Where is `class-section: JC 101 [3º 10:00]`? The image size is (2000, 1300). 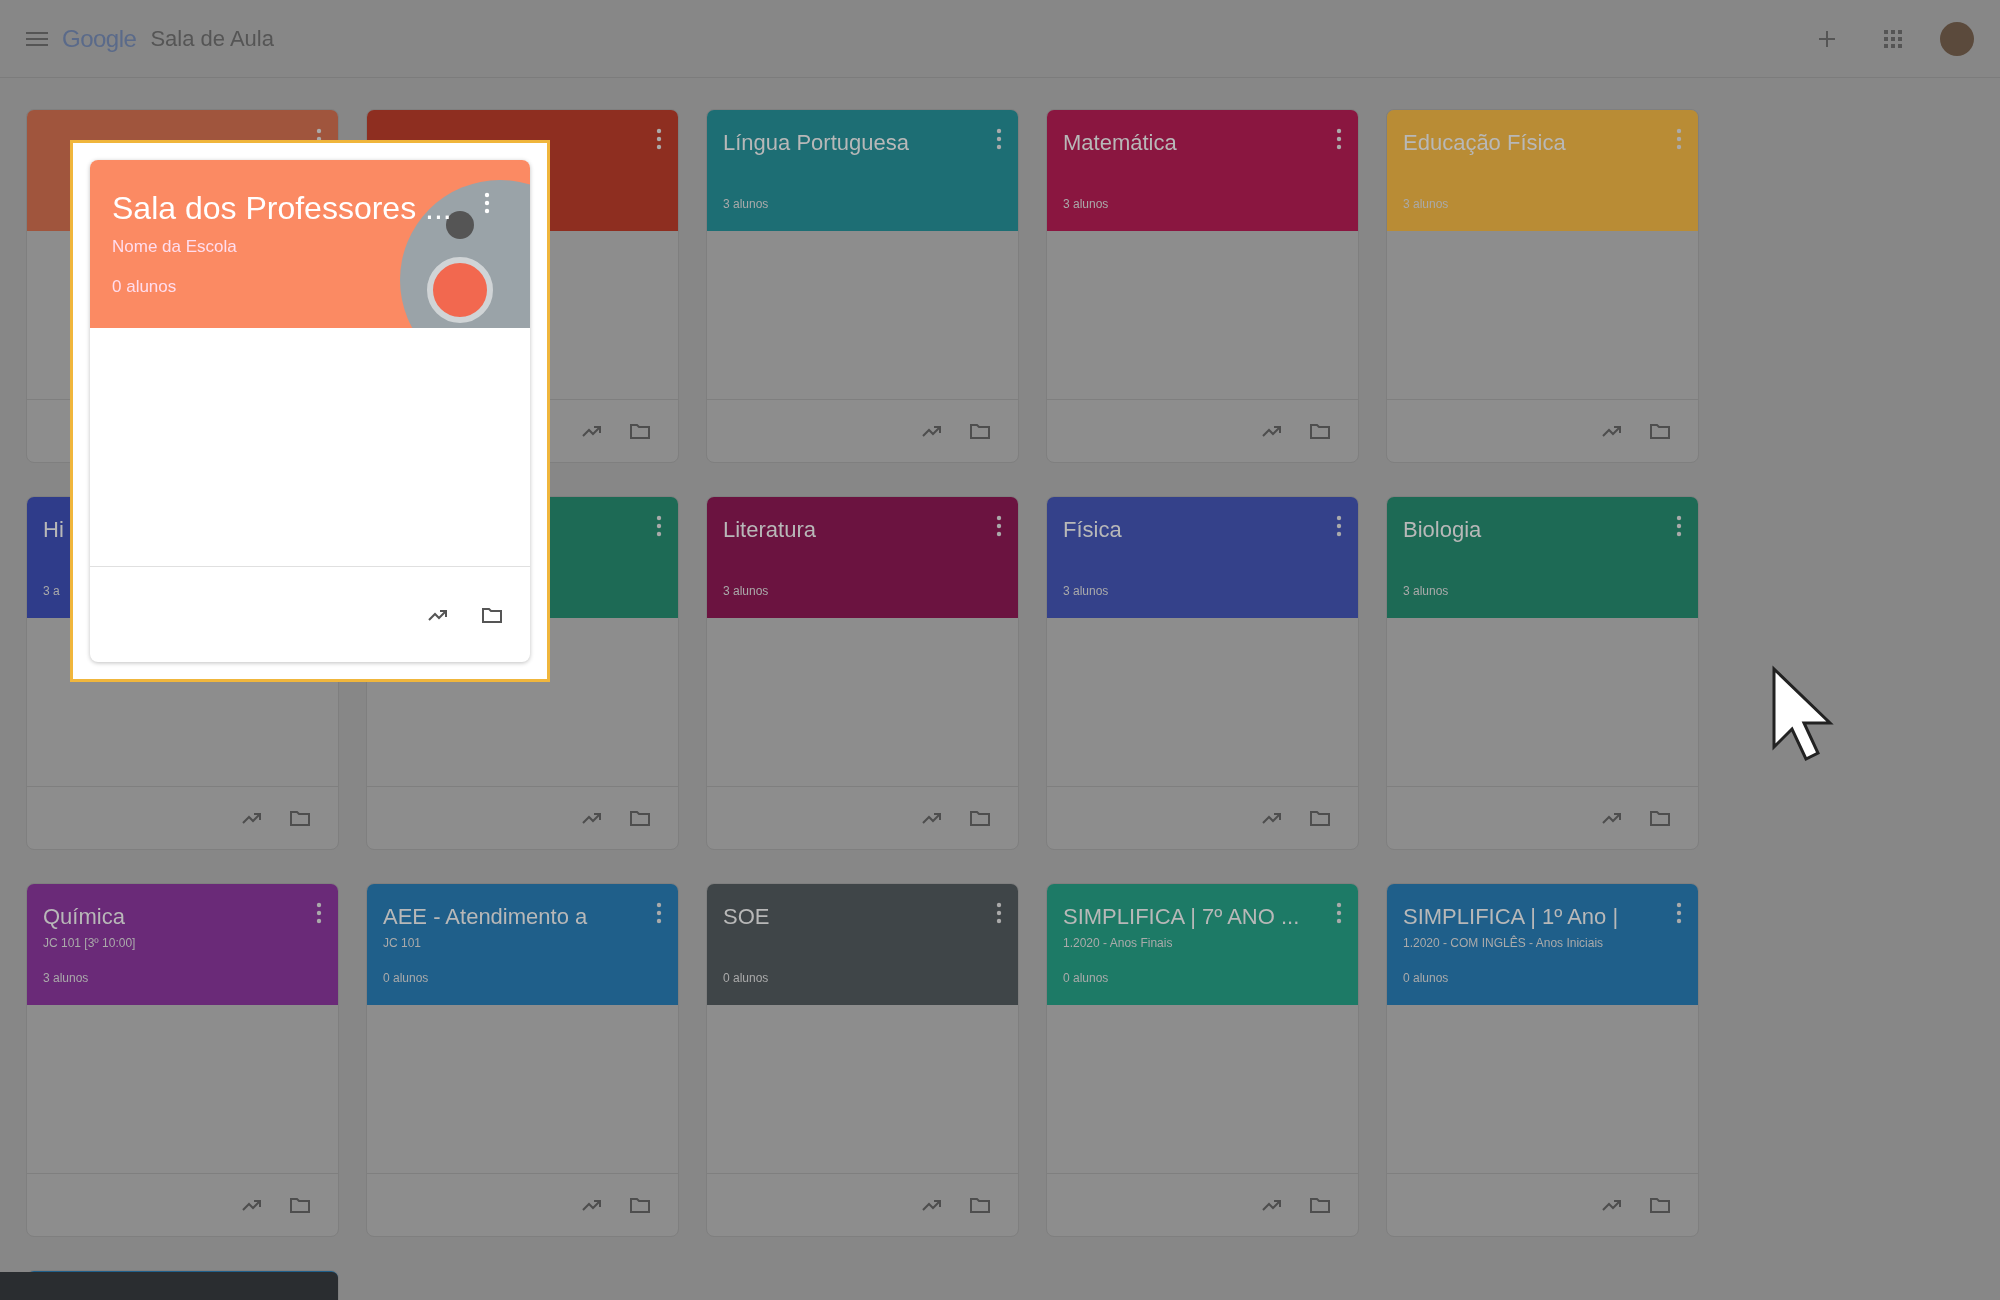
class-section: JC 101 [3º 10:00] is located at coordinates (182, 943).